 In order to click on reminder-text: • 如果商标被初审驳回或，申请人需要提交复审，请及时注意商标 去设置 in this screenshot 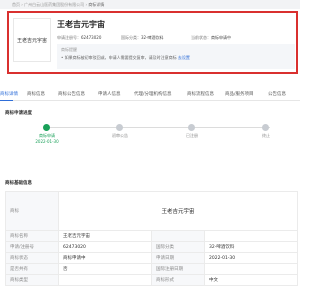, I will do `click(125, 57)`.